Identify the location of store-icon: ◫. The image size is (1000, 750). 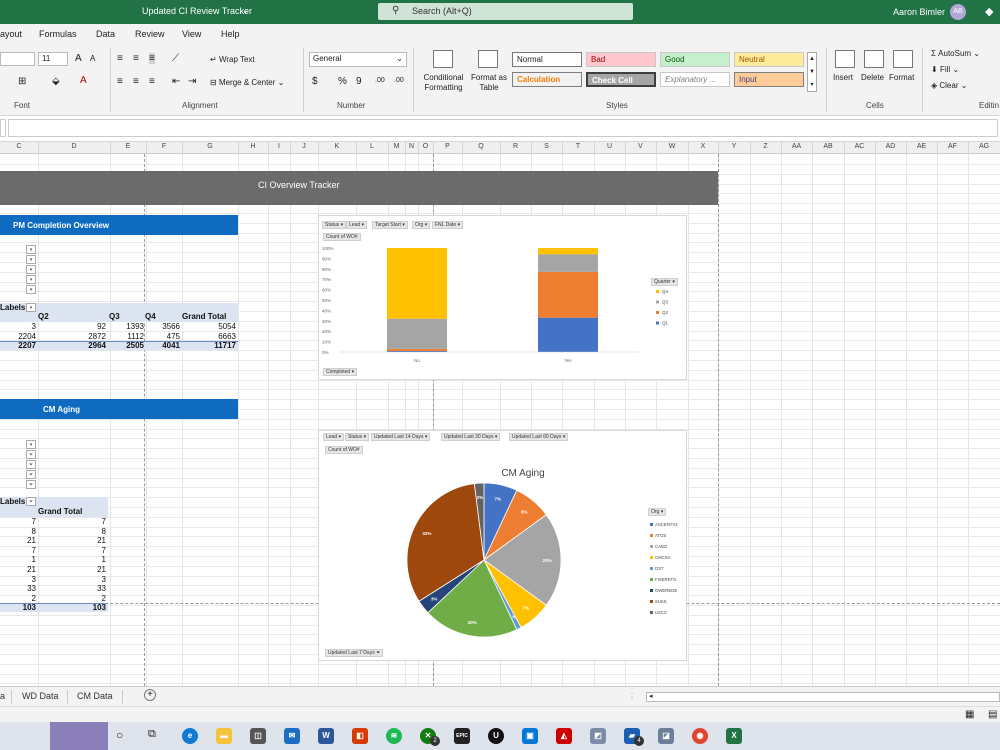
(258, 736).